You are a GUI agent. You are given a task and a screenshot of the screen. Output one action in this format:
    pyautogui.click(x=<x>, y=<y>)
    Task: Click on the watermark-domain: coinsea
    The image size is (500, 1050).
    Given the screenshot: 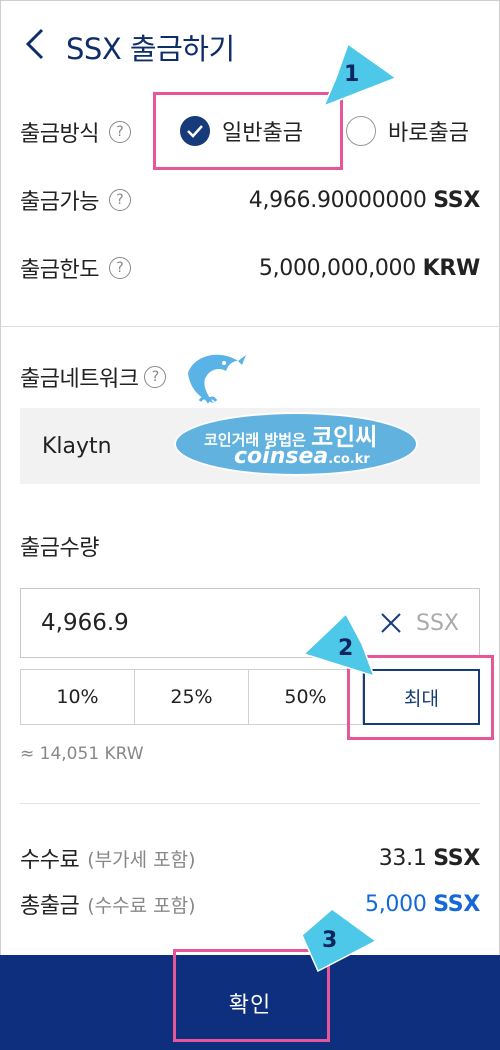 What is the action you would take?
    pyautogui.click(x=281, y=456)
    